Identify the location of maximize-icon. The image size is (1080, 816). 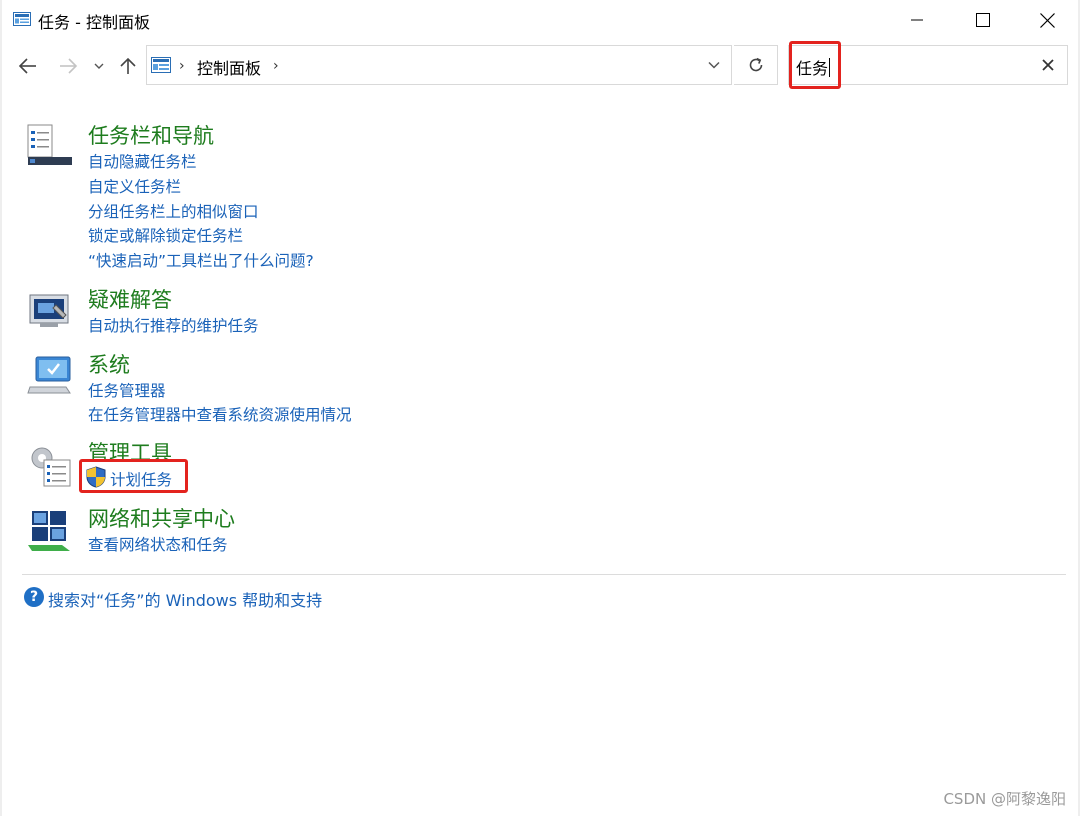
(983, 20).